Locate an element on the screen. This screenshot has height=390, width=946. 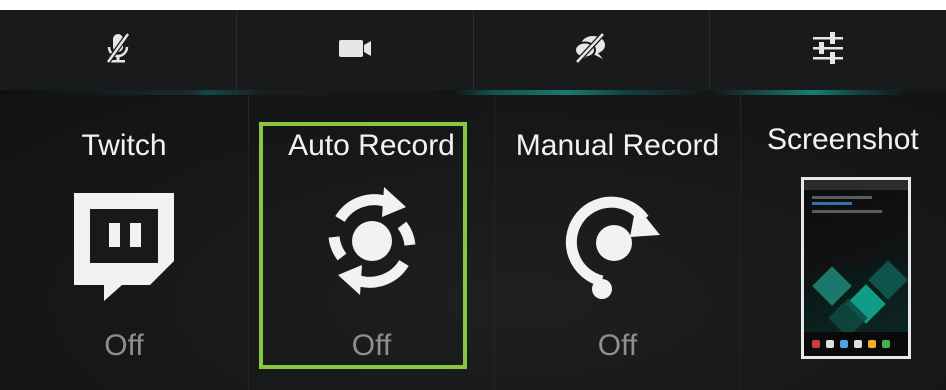
tile-label: Auto Record is located at coordinates (371, 145).